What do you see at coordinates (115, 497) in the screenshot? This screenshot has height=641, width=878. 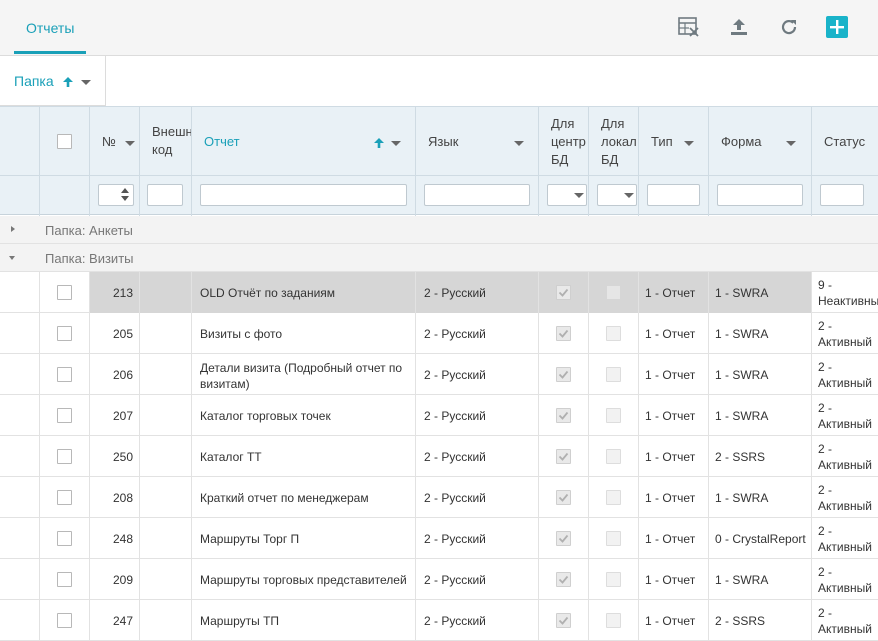 I see `number-cell: 208` at bounding box center [115, 497].